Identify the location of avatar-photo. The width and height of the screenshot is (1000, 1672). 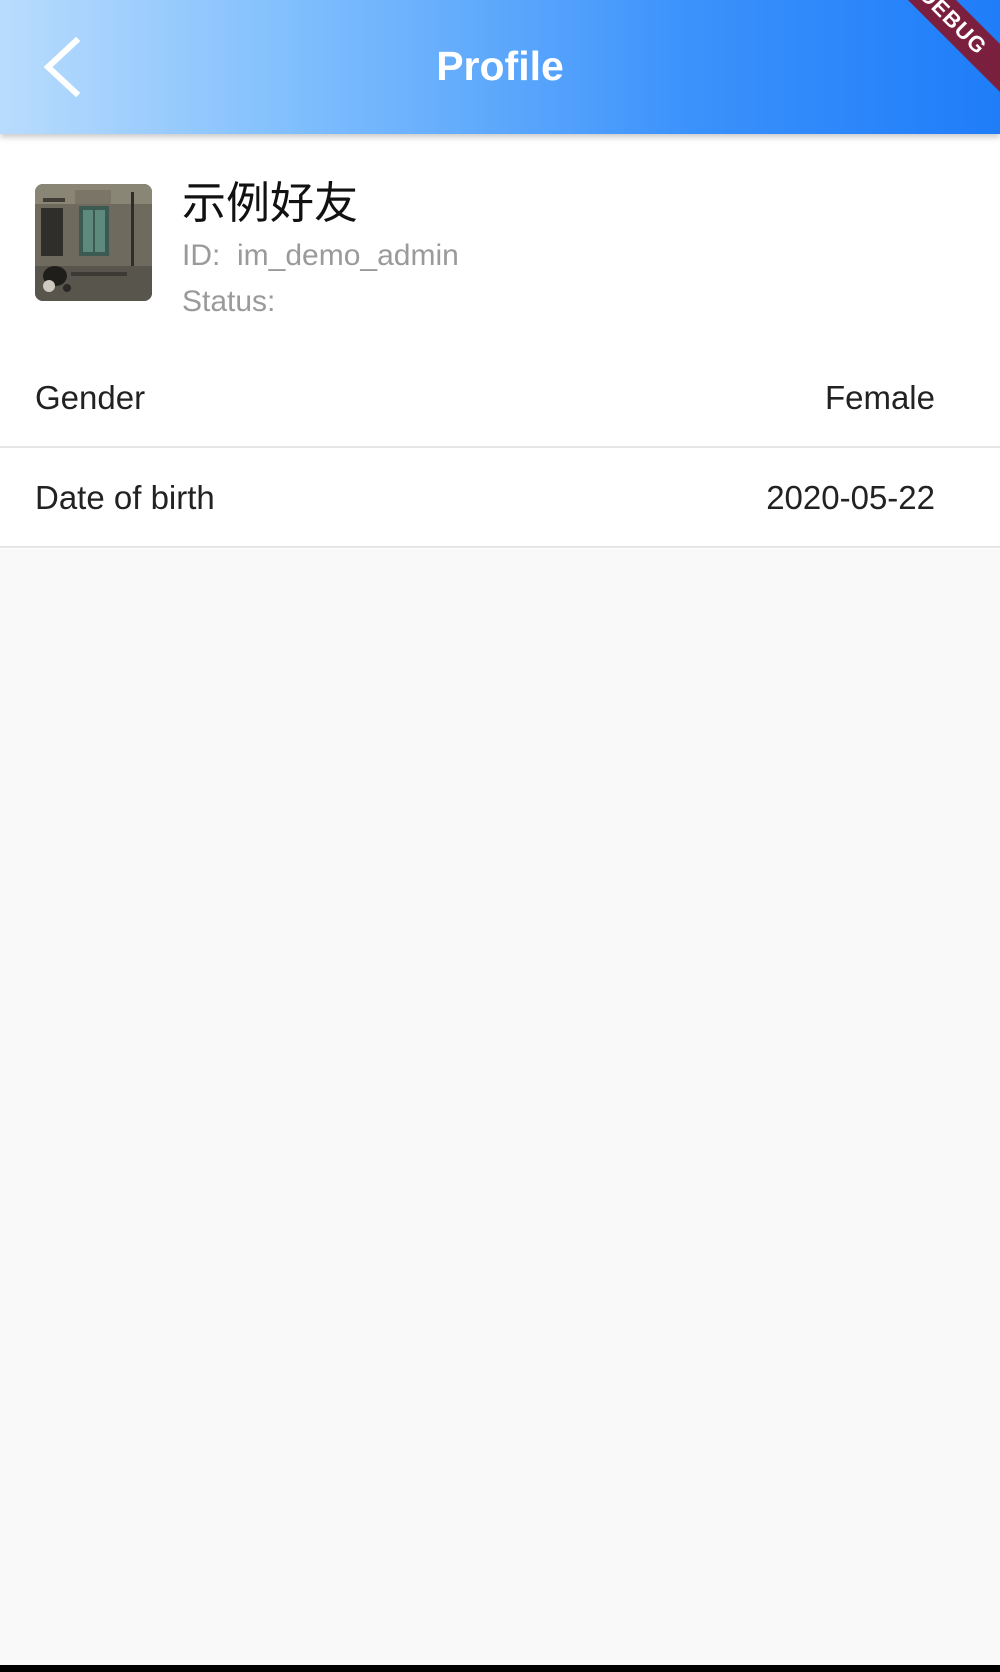
(93, 242).